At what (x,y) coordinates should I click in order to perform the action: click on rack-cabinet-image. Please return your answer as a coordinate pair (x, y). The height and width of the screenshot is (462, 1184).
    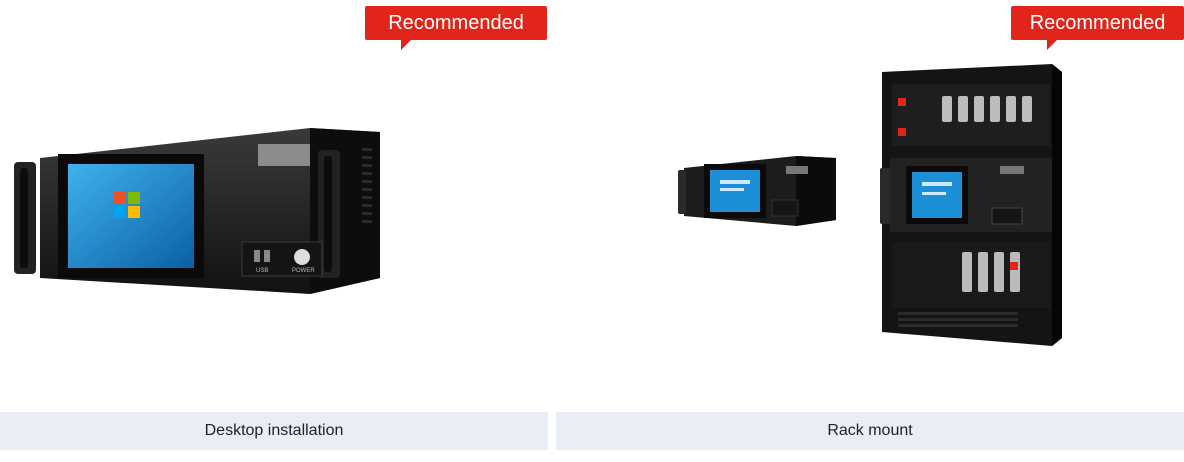
    Looking at the image, I should click on (971, 205).